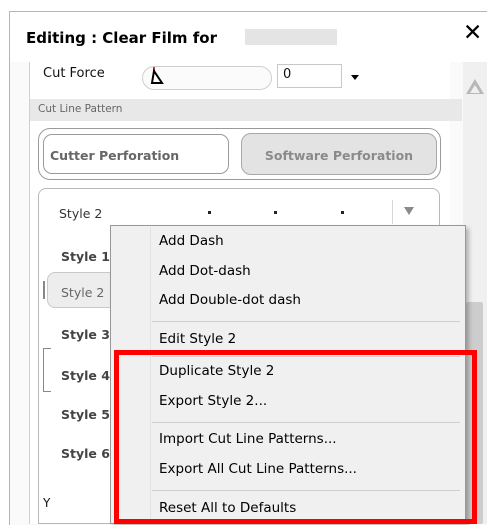 This screenshot has height=525, width=487. Describe the element at coordinates (47, 370) in the screenshot. I see `partial-control` at that location.